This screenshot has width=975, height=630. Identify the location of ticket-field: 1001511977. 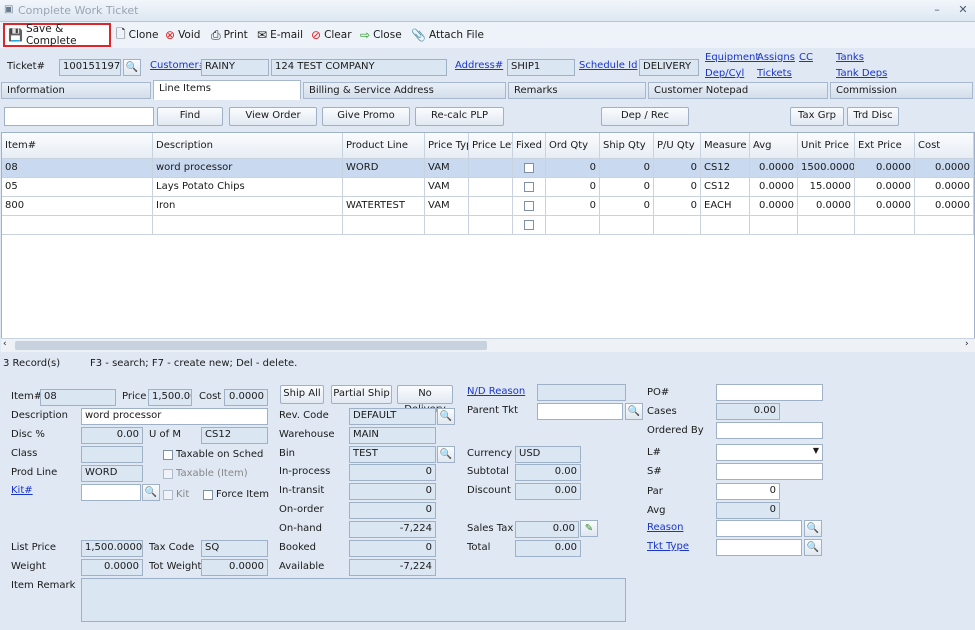
(90, 67).